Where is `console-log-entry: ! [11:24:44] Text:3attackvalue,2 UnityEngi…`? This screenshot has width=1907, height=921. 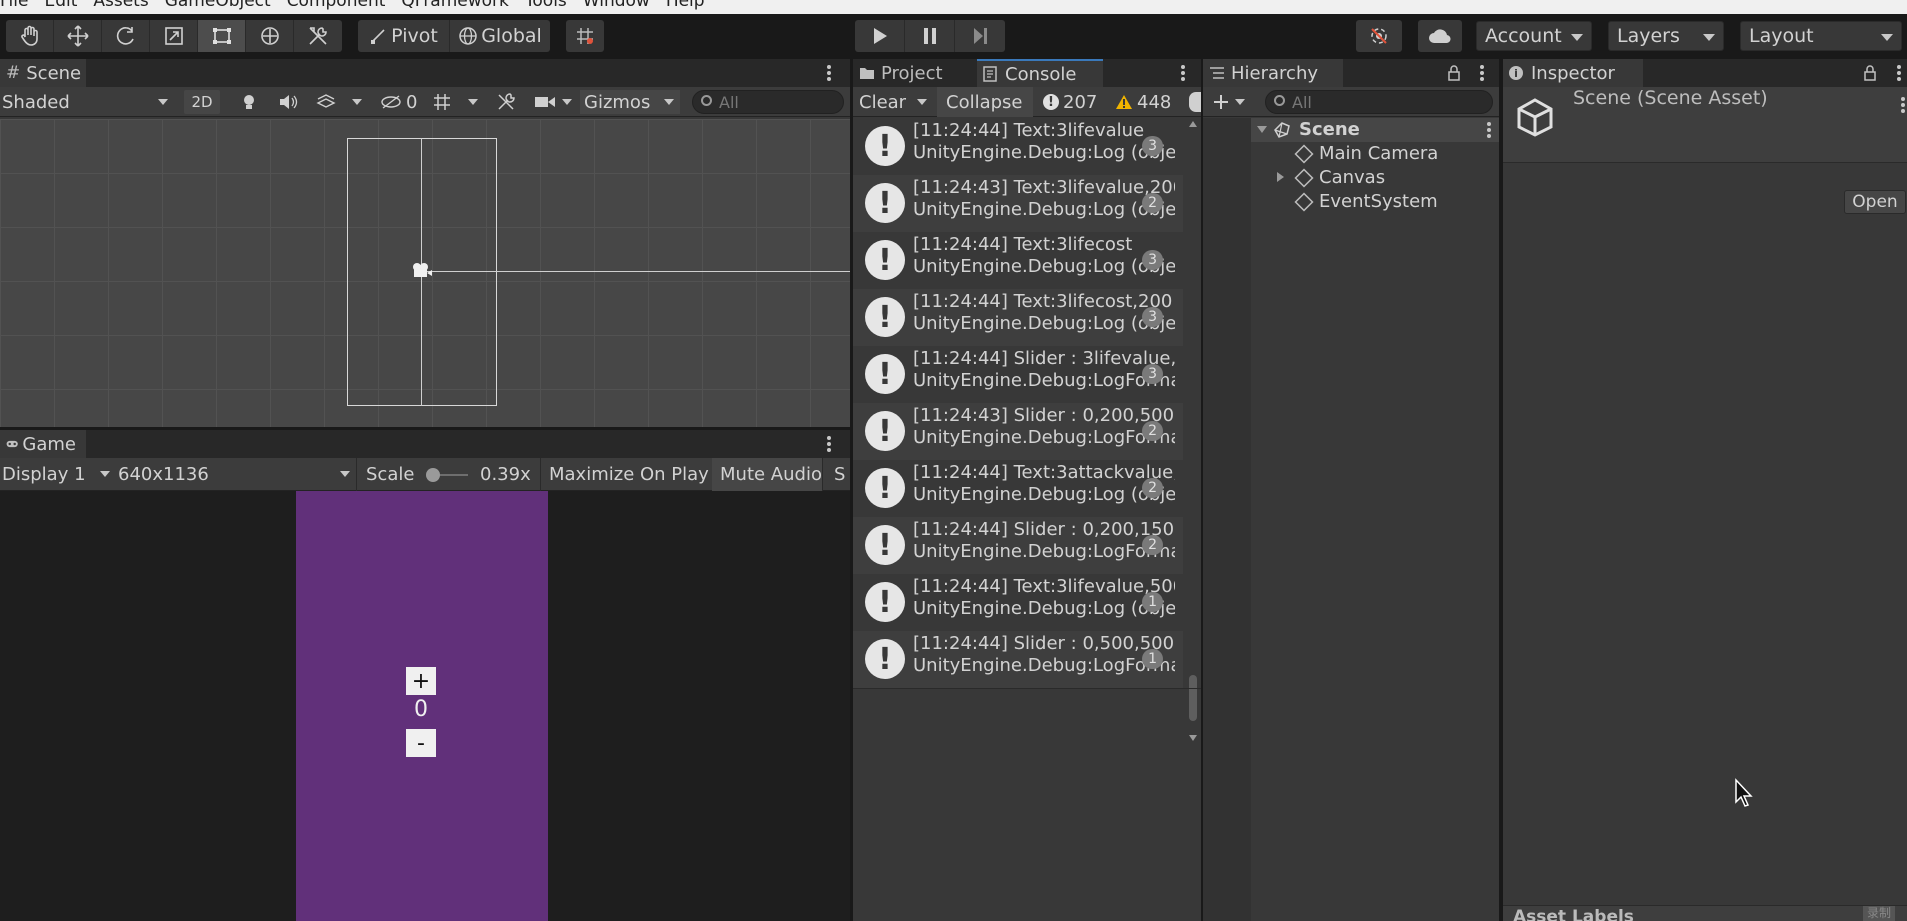 console-log-entry: ! [11:24:44] Text:3attackvalue,2 UnityEngi… is located at coordinates (1018, 488).